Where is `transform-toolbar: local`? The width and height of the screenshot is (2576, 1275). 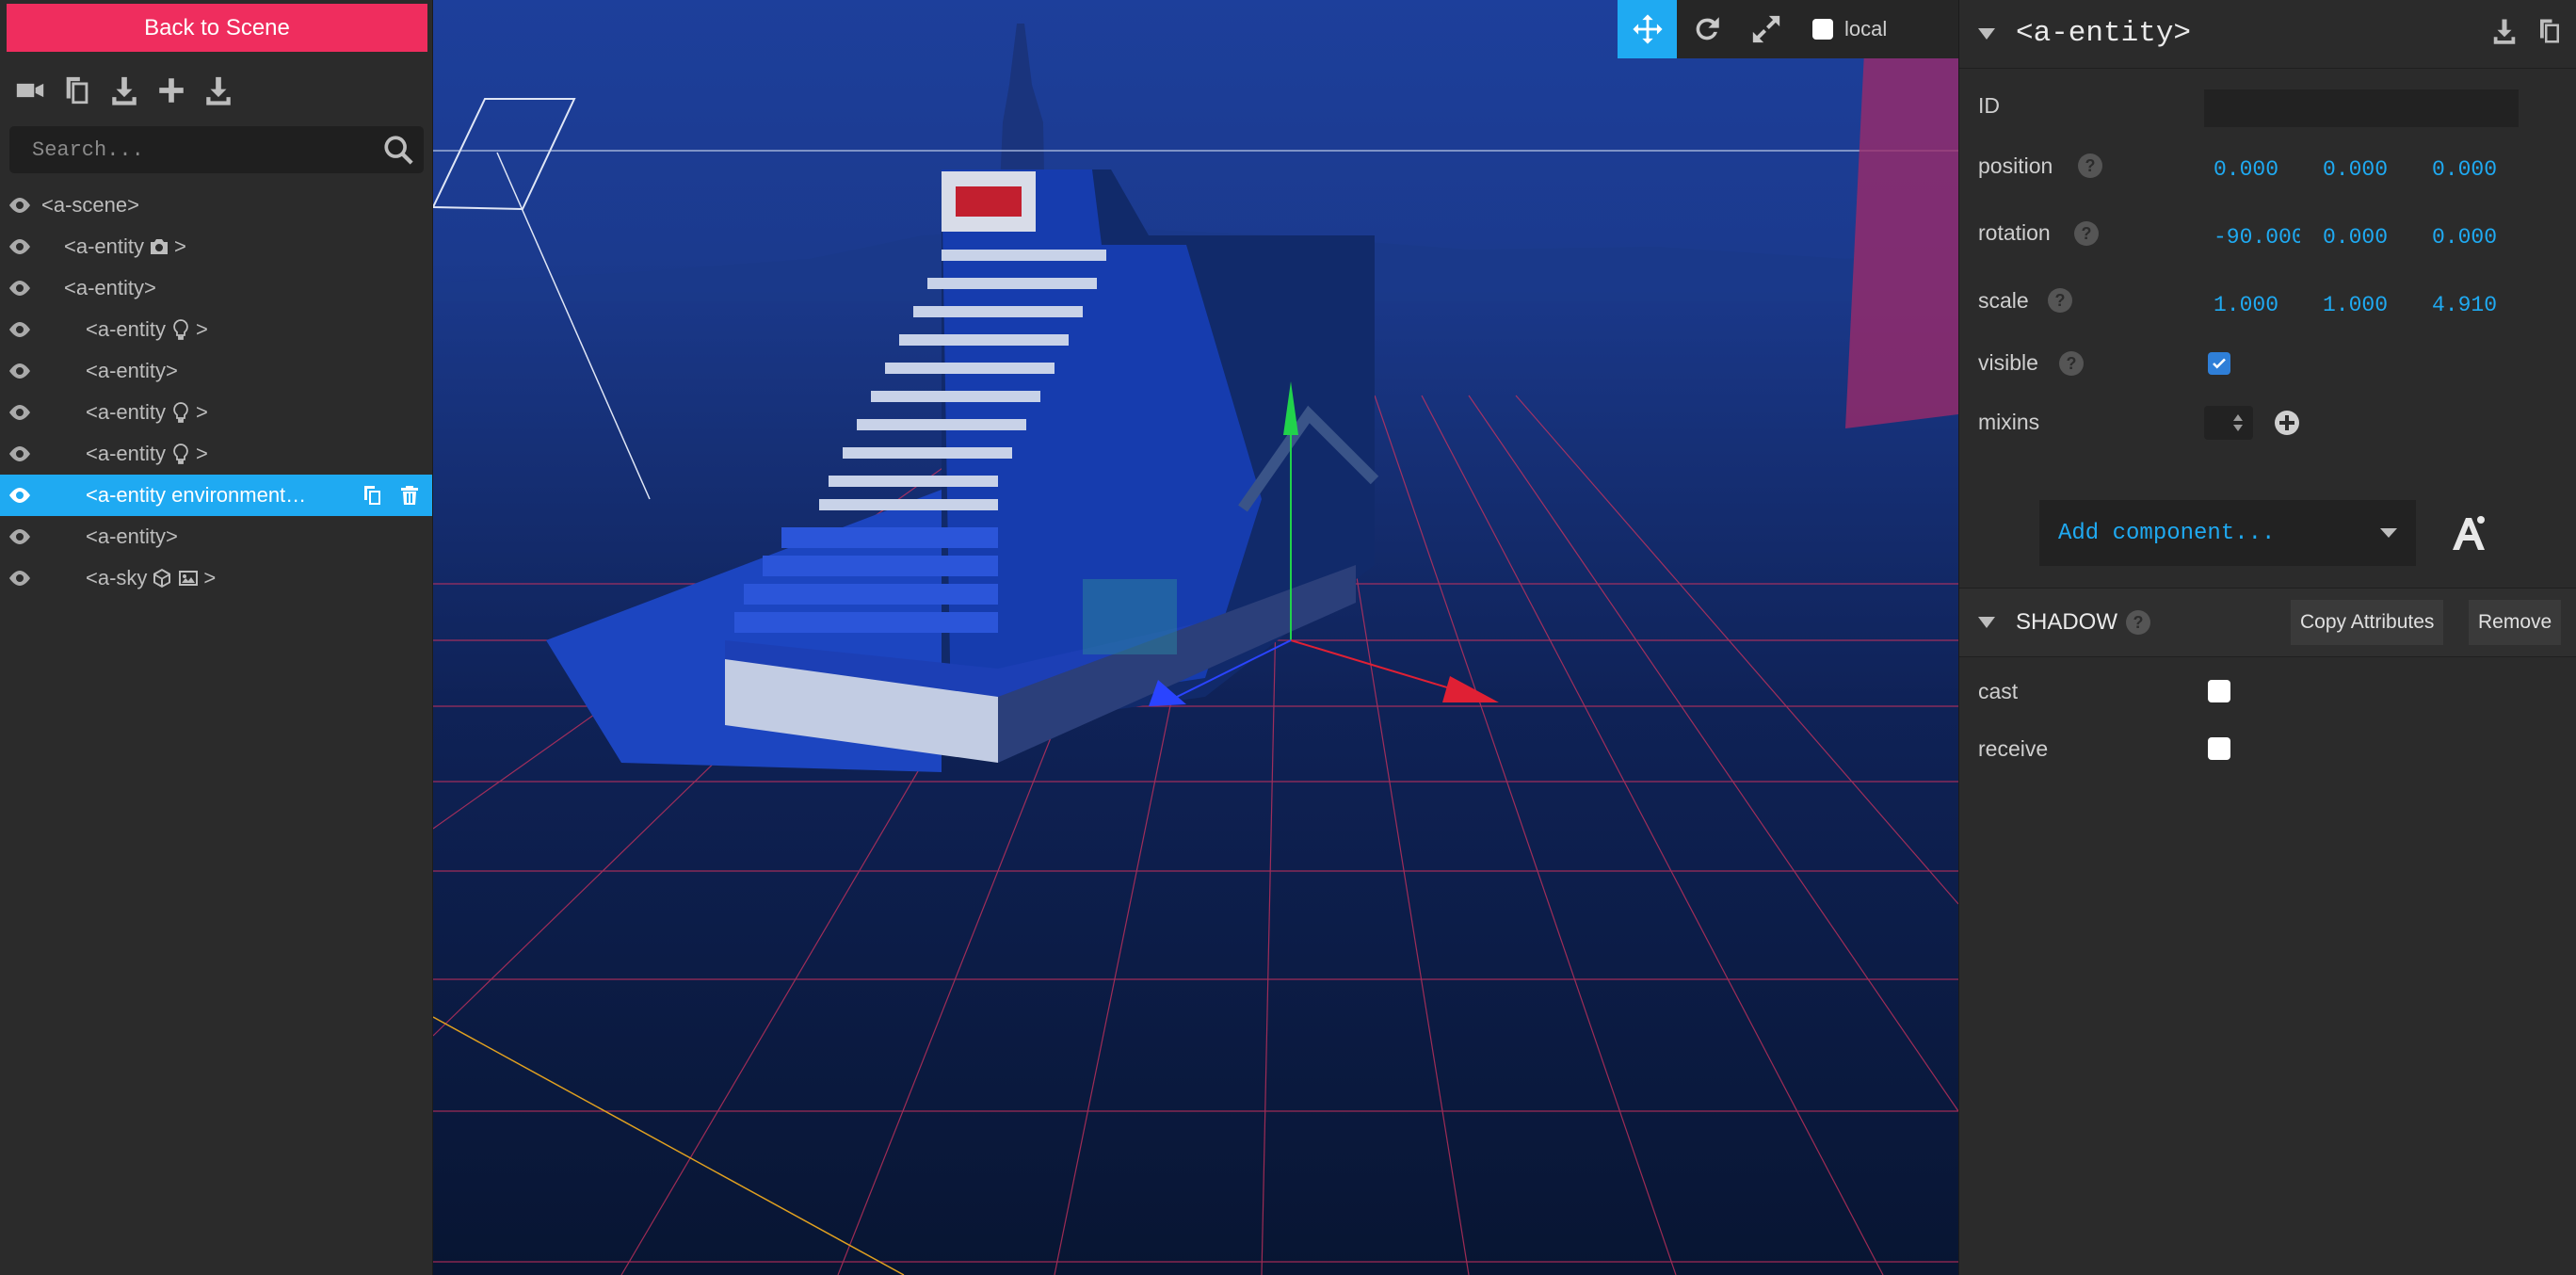
transform-toolbar: local is located at coordinates (1788, 29).